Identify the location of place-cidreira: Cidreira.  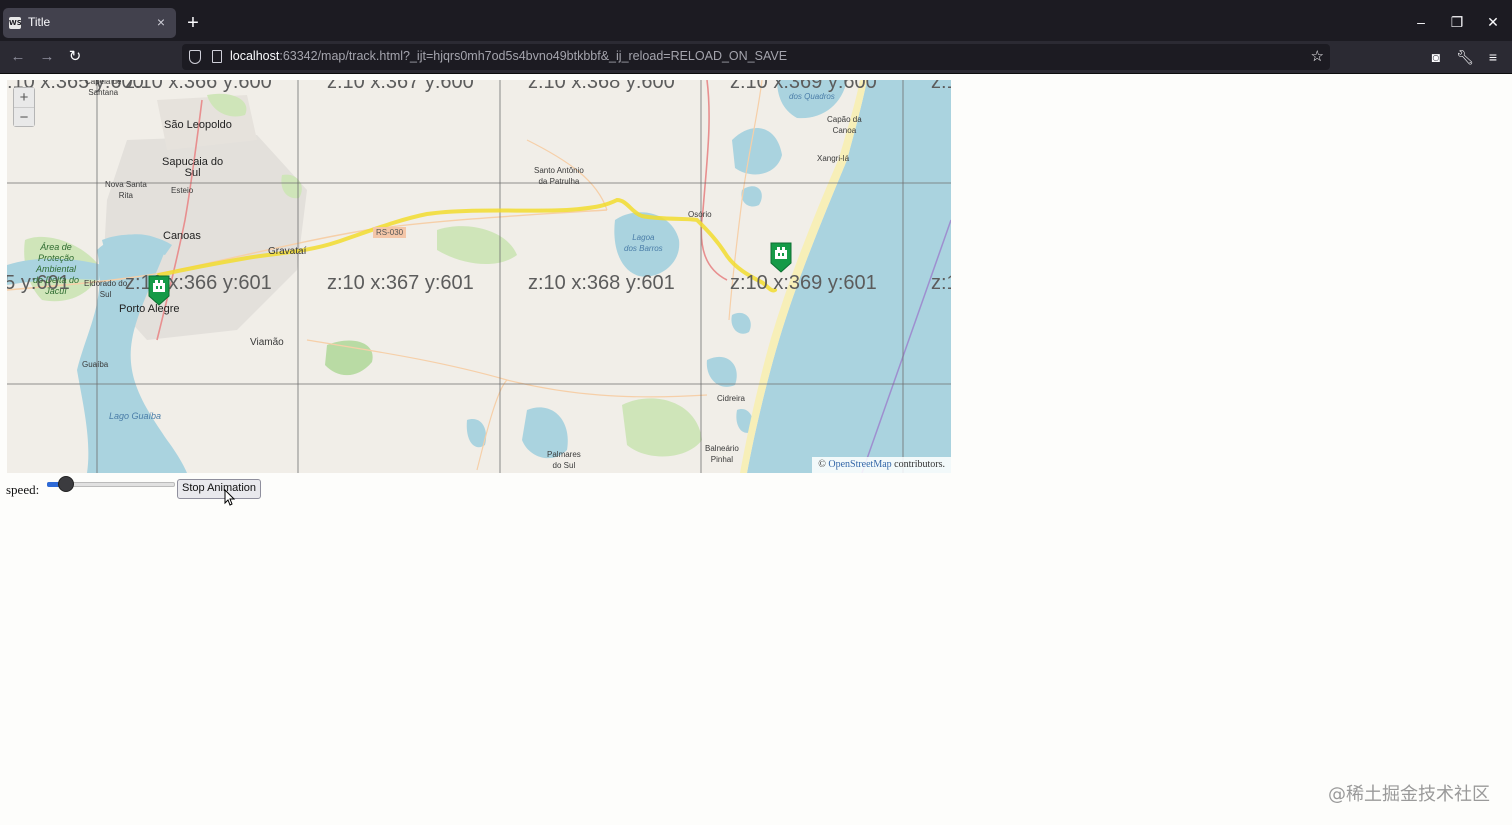
(731, 398).